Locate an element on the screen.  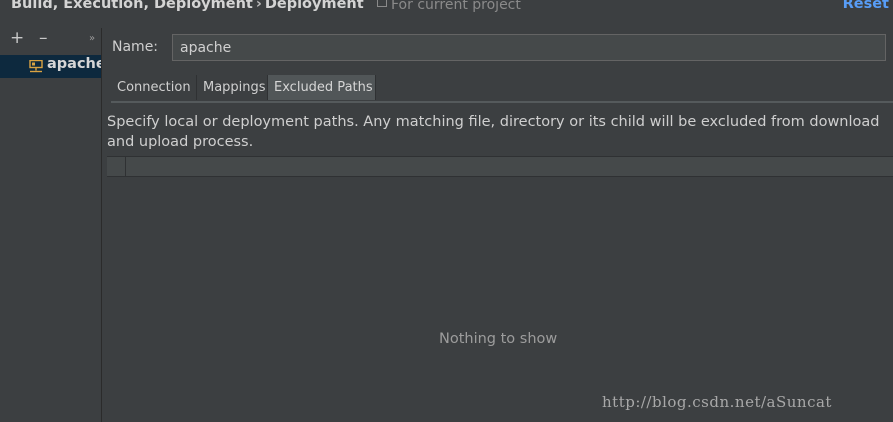
server-list-item-label: apache is located at coordinates (74, 64).